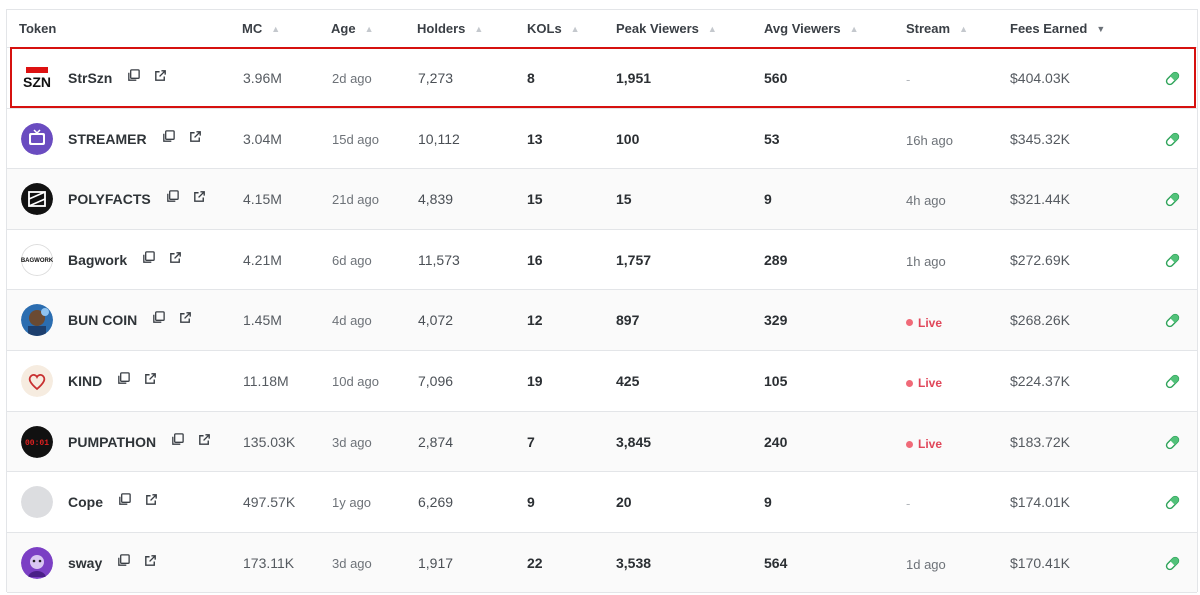 The width and height of the screenshot is (1200, 595). Describe the element at coordinates (37, 82) in the screenshot. I see `svg-text: SZN` at that location.